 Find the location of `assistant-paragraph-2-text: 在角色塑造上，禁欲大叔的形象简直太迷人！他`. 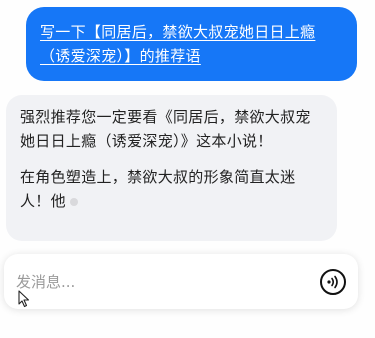

assistant-paragraph-2-text: 在角色塑造上，禁欲大叔的形象简直太迷人！他 is located at coordinates (158, 189).